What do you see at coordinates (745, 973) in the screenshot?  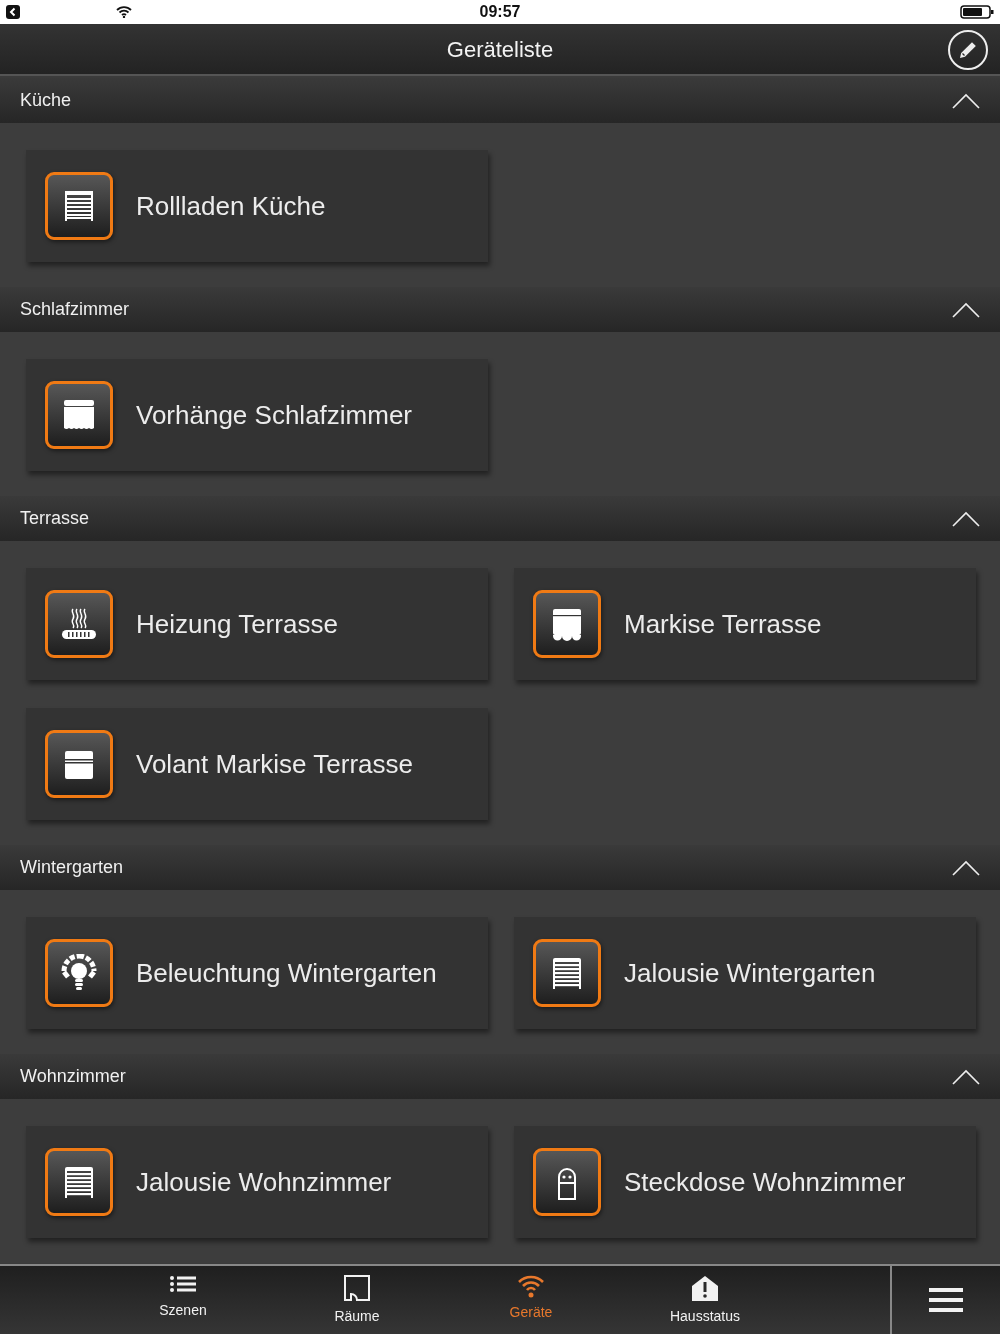 I see `device-tile: Jalousie Wintergarten` at bounding box center [745, 973].